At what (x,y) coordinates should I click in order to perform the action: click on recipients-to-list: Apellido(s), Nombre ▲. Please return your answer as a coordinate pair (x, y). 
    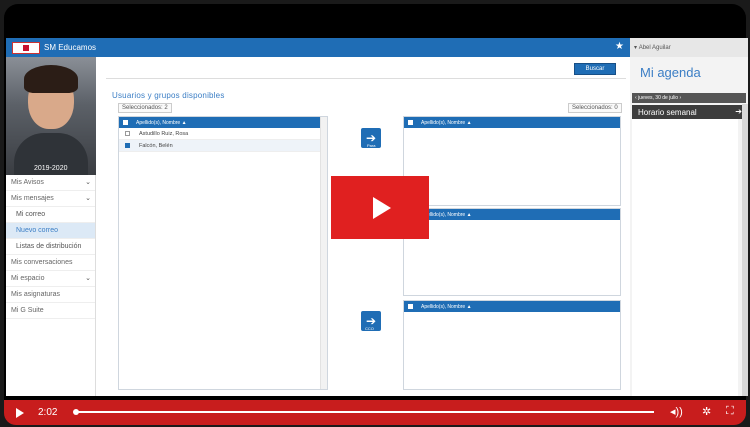
    Looking at the image, I should click on (512, 161).